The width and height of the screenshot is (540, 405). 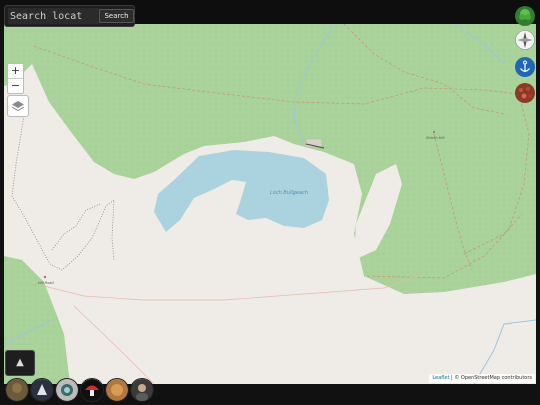 I want to click on road-southwest, so click(x=114, y=344).